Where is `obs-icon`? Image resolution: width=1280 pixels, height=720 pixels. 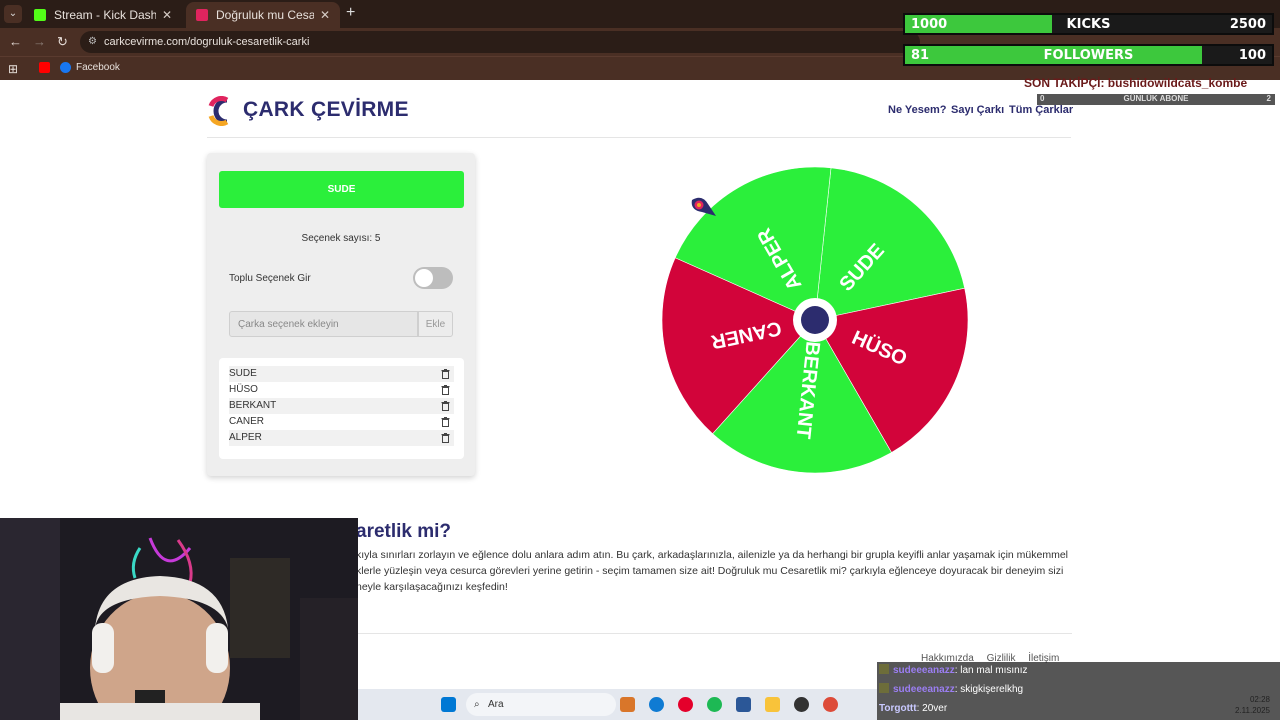
obs-icon is located at coordinates (801, 704).